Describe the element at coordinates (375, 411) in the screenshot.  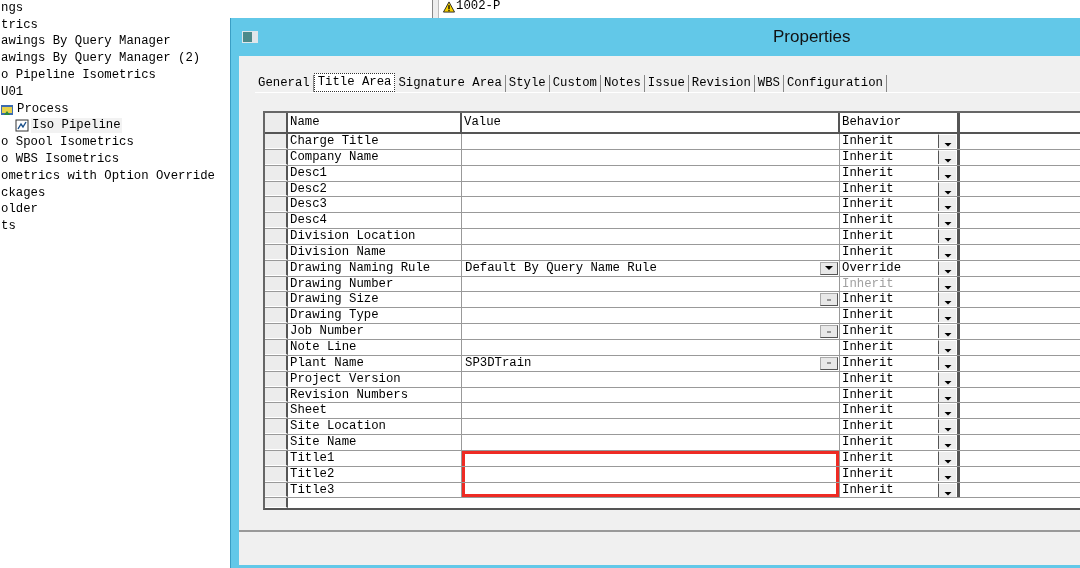
I see `table-cell: Sheet` at that location.